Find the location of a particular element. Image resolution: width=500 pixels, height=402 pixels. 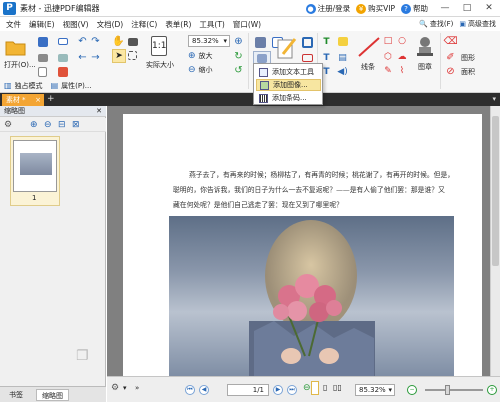

single-page-view-icon is located at coordinates (315, 388).